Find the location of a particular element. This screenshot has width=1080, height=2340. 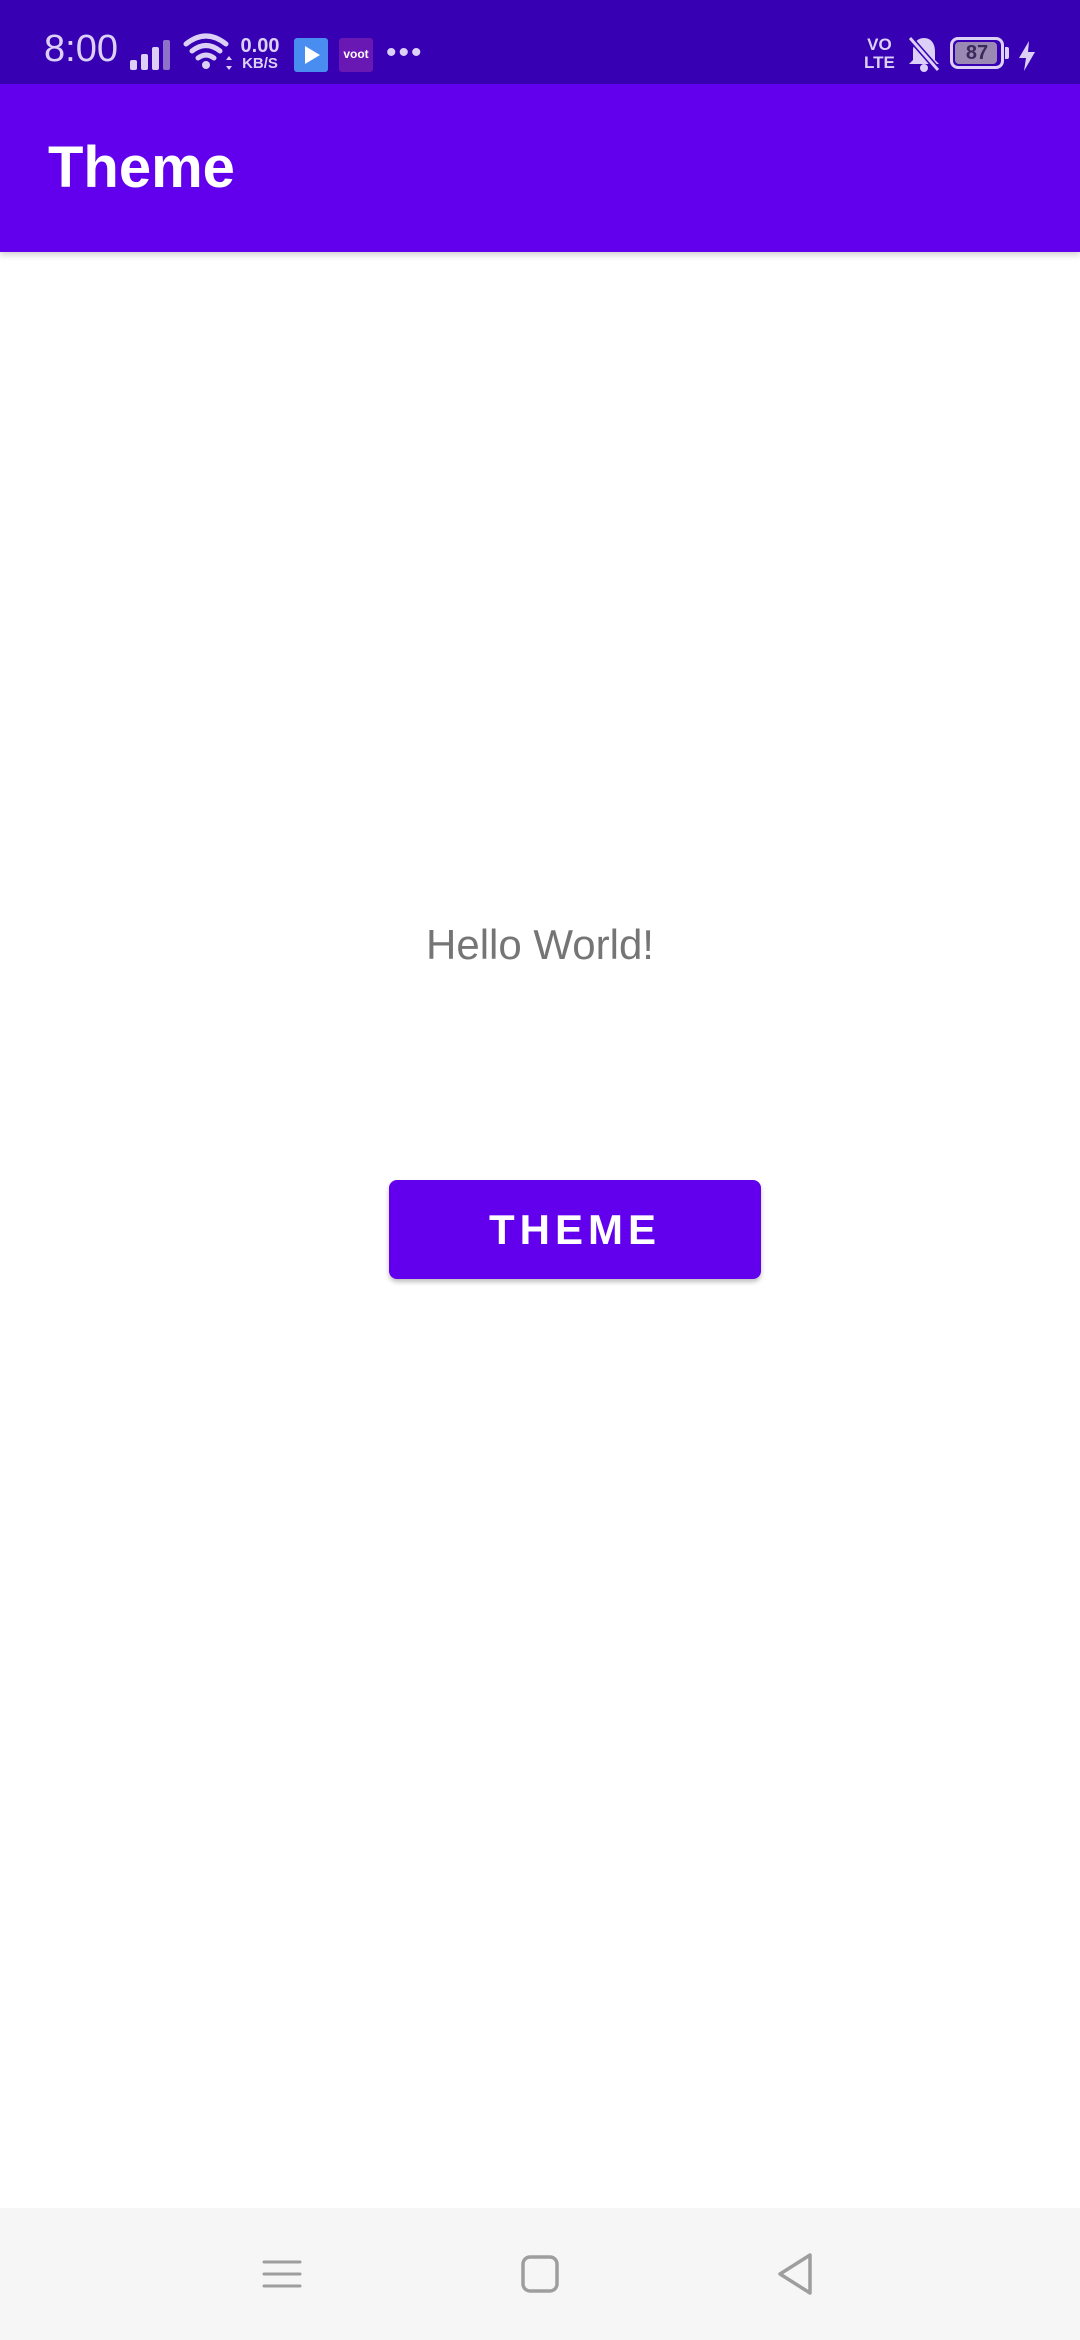

status-time: 8:00 is located at coordinates (81, 49).